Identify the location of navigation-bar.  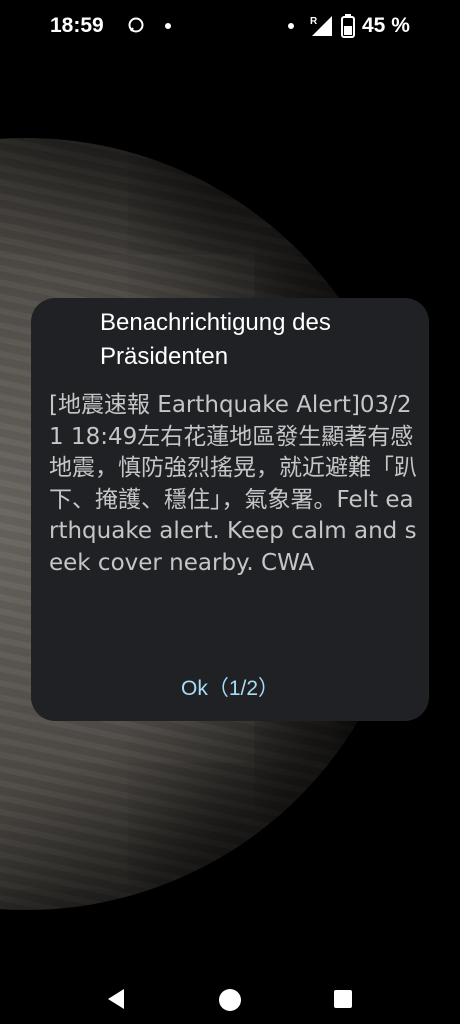
(230, 994).